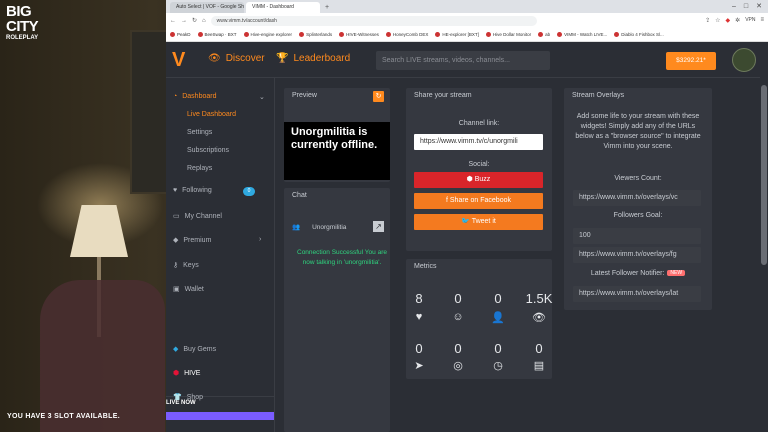 This screenshot has width=768, height=432. I want to click on balance-button: $3292.21*, so click(691, 61).